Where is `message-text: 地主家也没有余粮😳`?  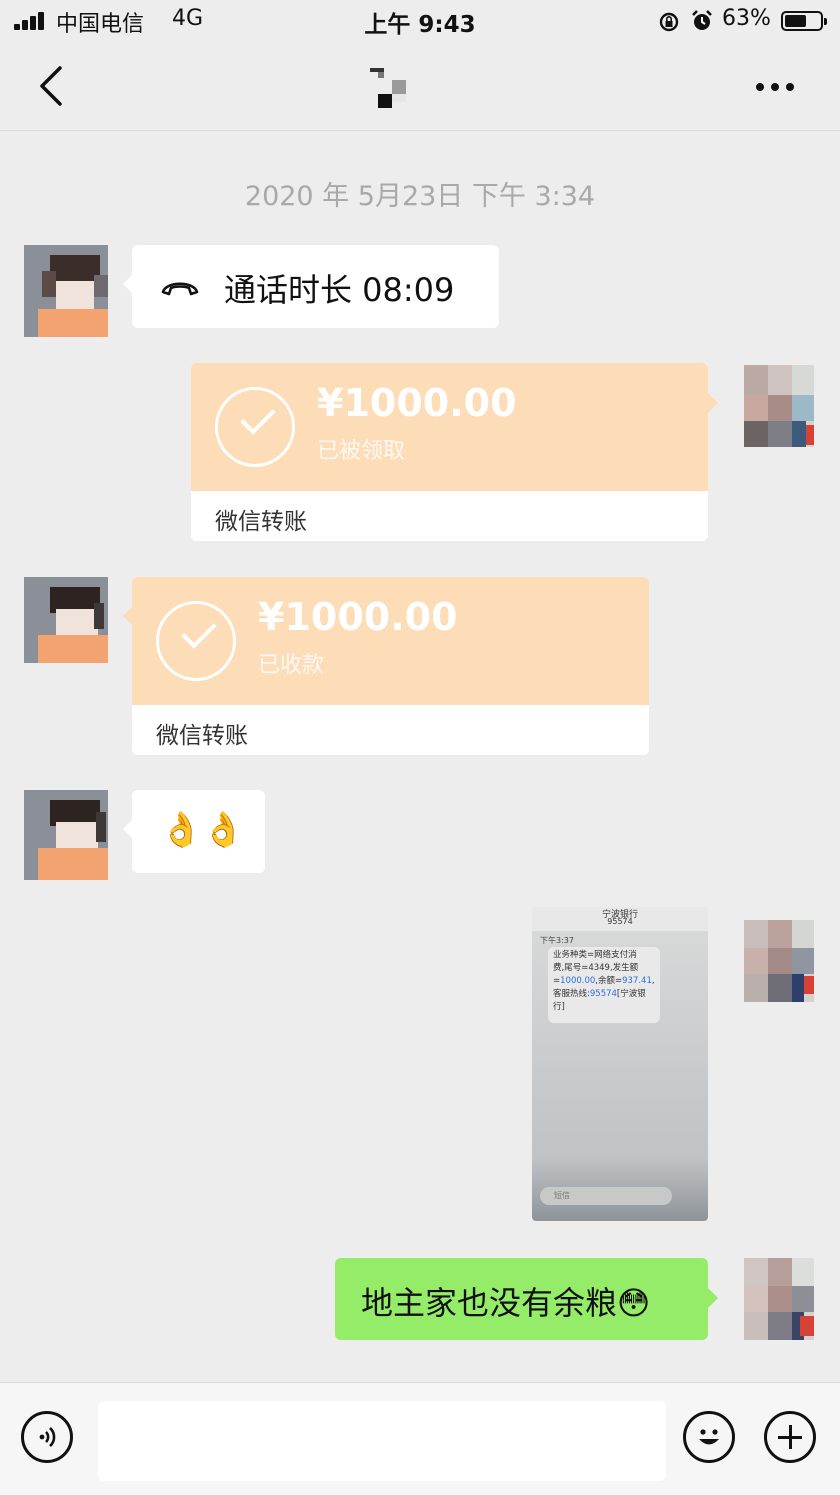 message-text: 地主家也没有余粮😳 is located at coordinates (506, 1303).